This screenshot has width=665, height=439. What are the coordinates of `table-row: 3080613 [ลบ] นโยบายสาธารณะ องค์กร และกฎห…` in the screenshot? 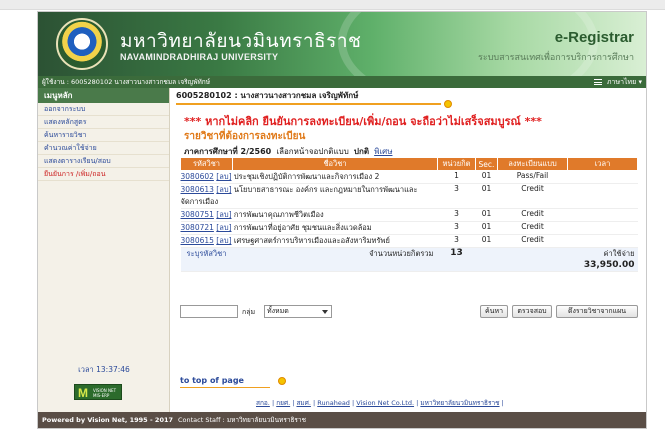 It's located at (409, 196).